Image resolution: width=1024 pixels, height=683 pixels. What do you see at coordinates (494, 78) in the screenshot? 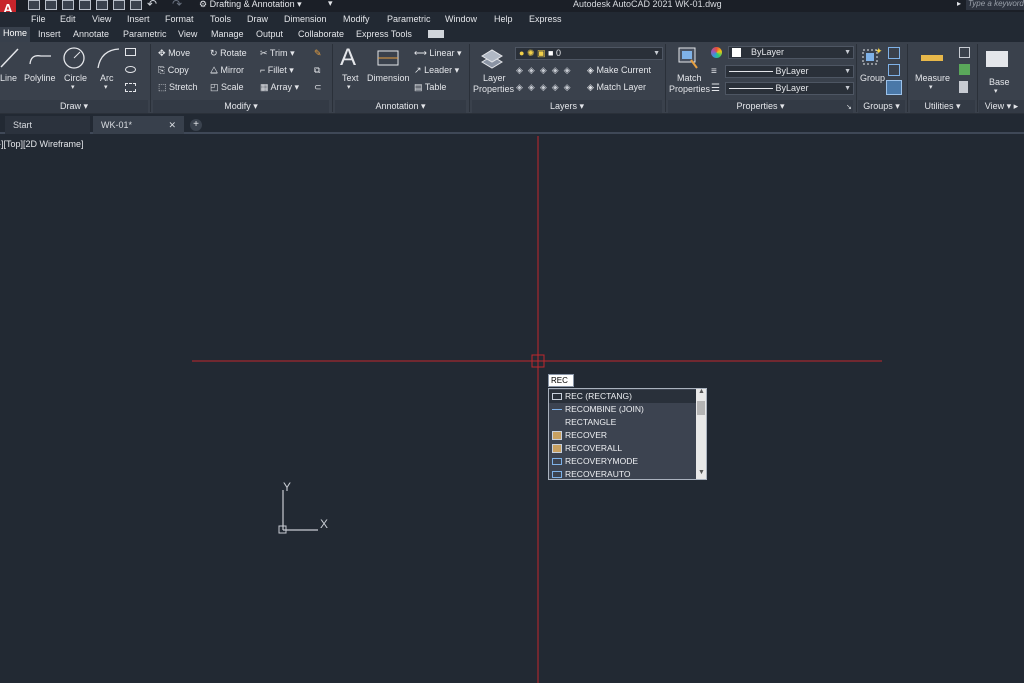
I see `layer-properties-label-1: Layer` at bounding box center [494, 78].